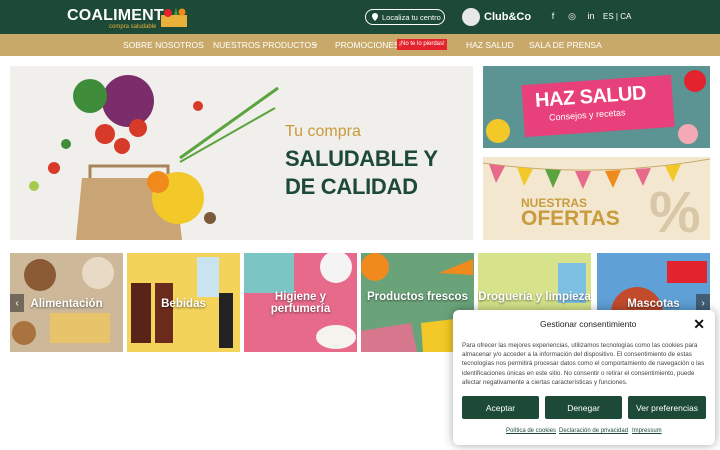 The width and height of the screenshot is (720, 450). I want to click on club-link: Club&Co, so click(496, 17).